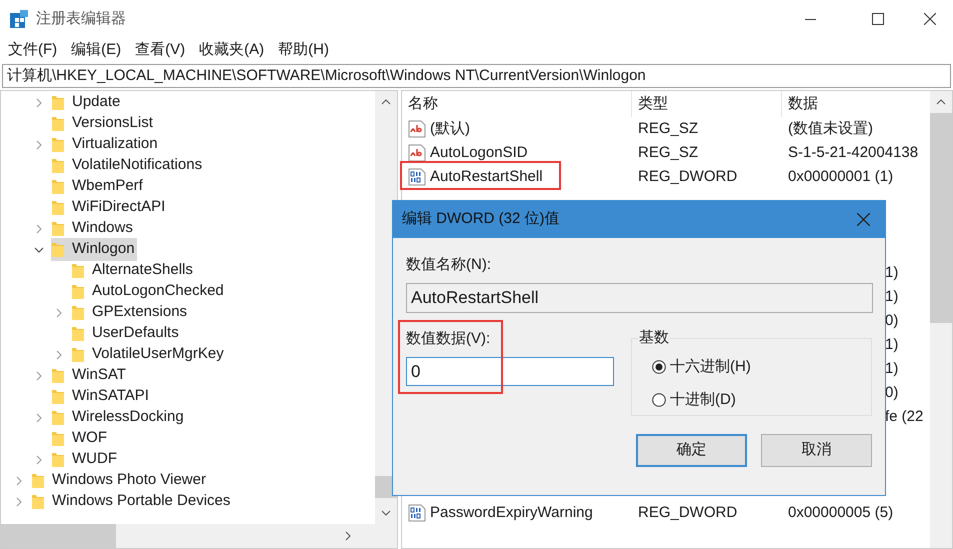  What do you see at coordinates (479, 153) in the screenshot?
I see `value-name: AutoLogonSID` at bounding box center [479, 153].